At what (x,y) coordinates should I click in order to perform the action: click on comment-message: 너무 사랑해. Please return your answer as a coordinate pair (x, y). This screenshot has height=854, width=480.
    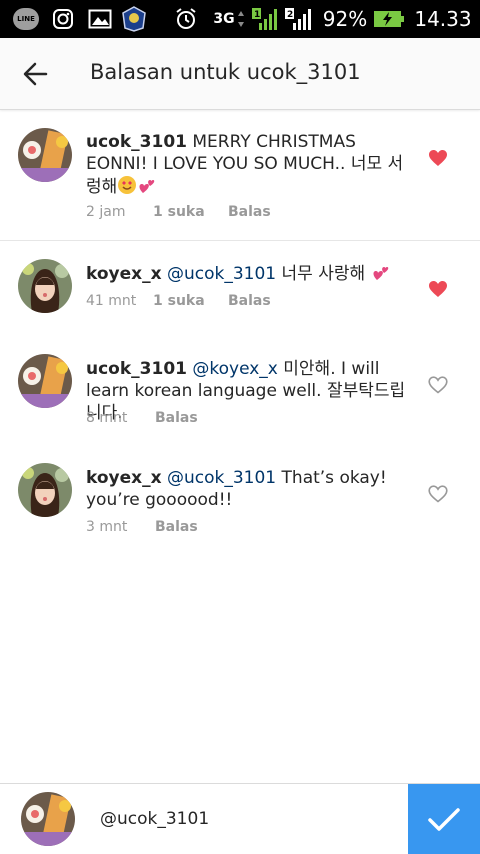
    Looking at the image, I should click on (323, 274).